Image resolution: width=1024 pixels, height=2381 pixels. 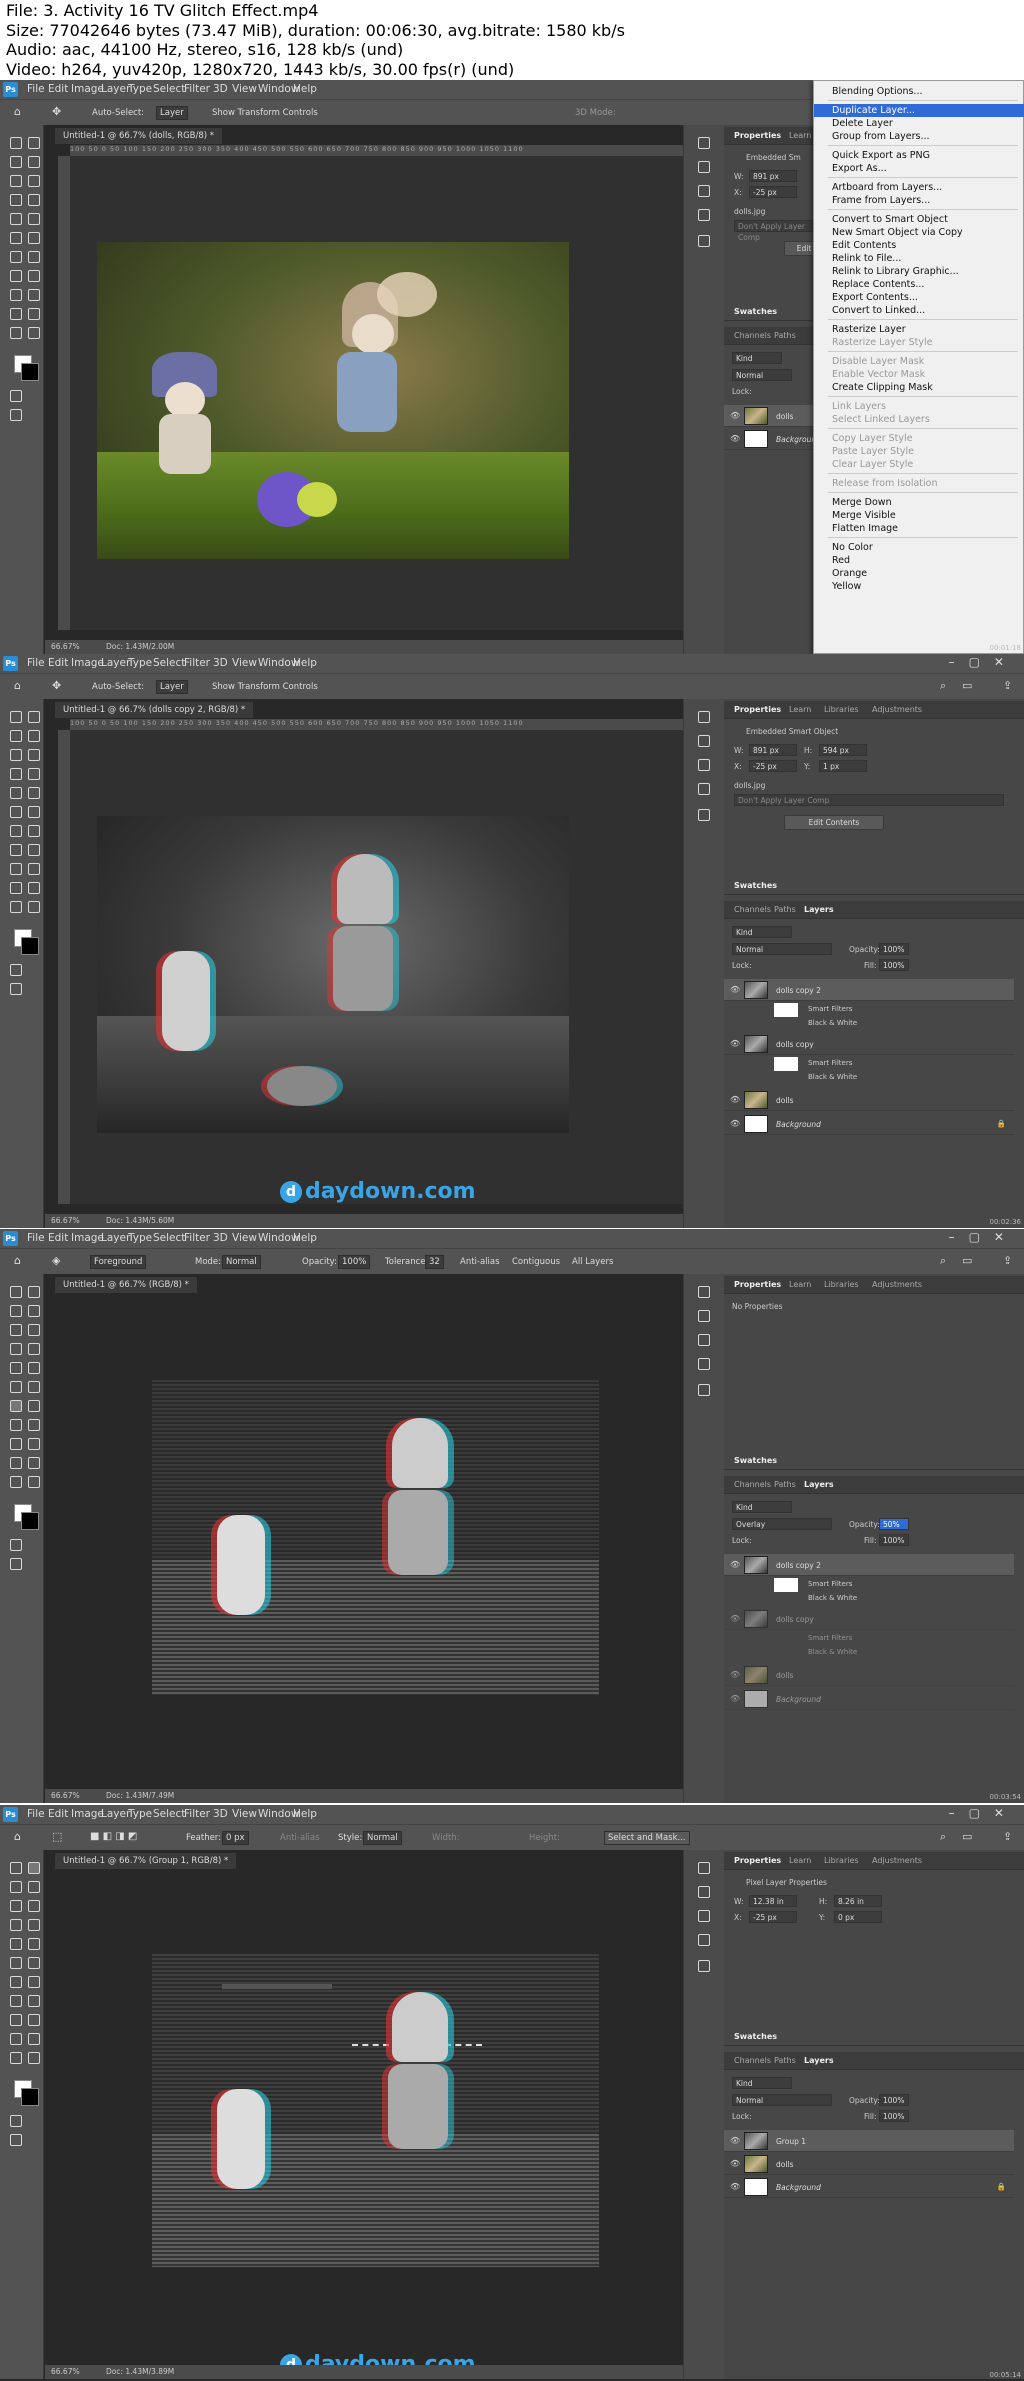 What do you see at coordinates (305, 1238) in the screenshot?
I see `menu-help: Help` at bounding box center [305, 1238].